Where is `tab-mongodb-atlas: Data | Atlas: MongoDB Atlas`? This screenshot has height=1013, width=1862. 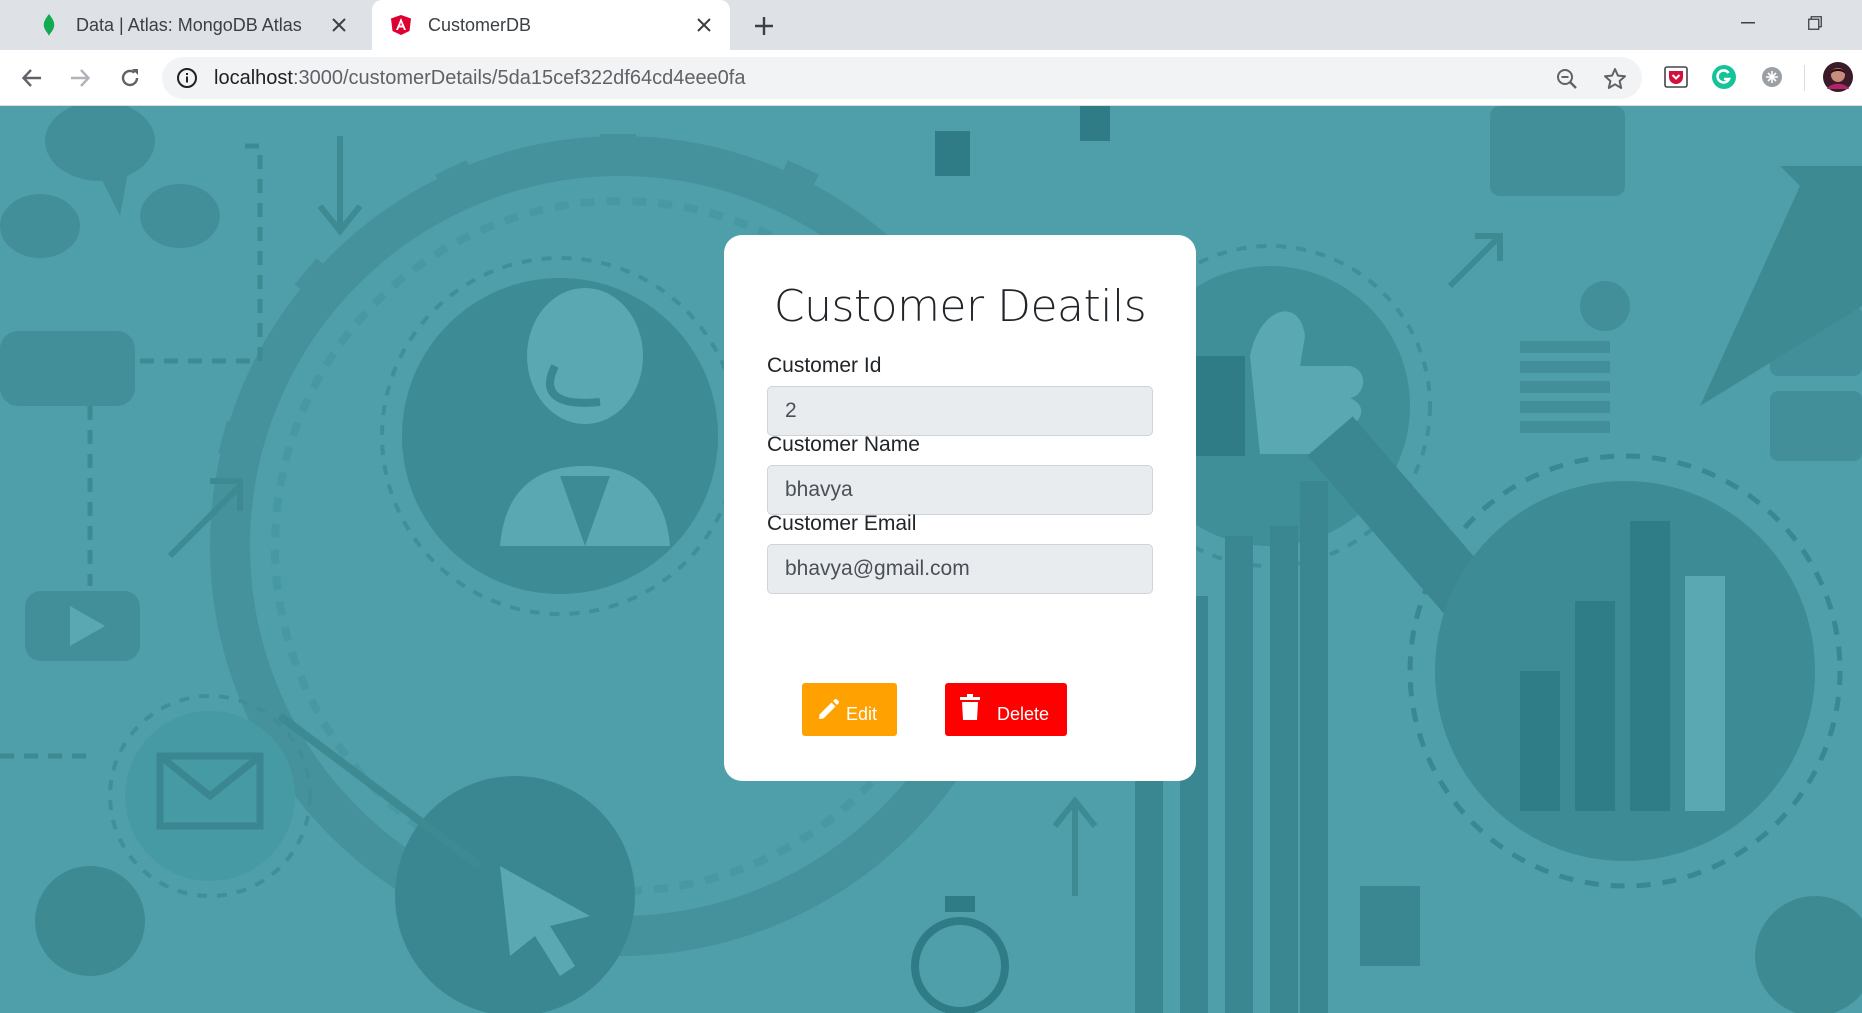 tab-mongodb-atlas: Data | Atlas: MongoDB Atlas is located at coordinates (192, 25).